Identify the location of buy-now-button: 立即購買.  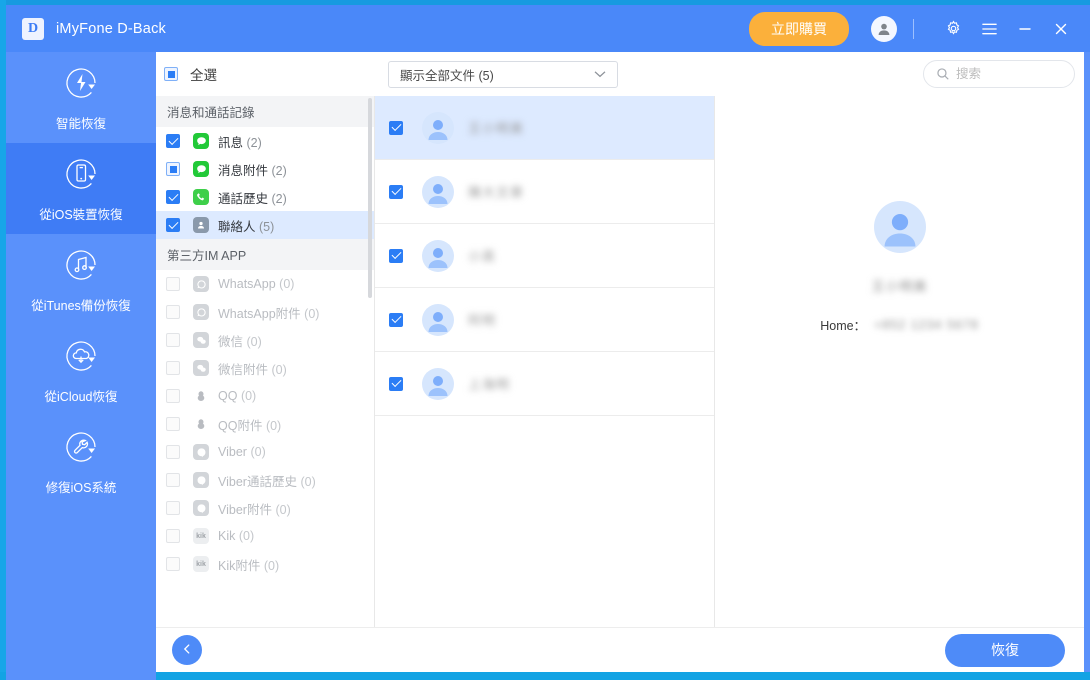
(799, 28).